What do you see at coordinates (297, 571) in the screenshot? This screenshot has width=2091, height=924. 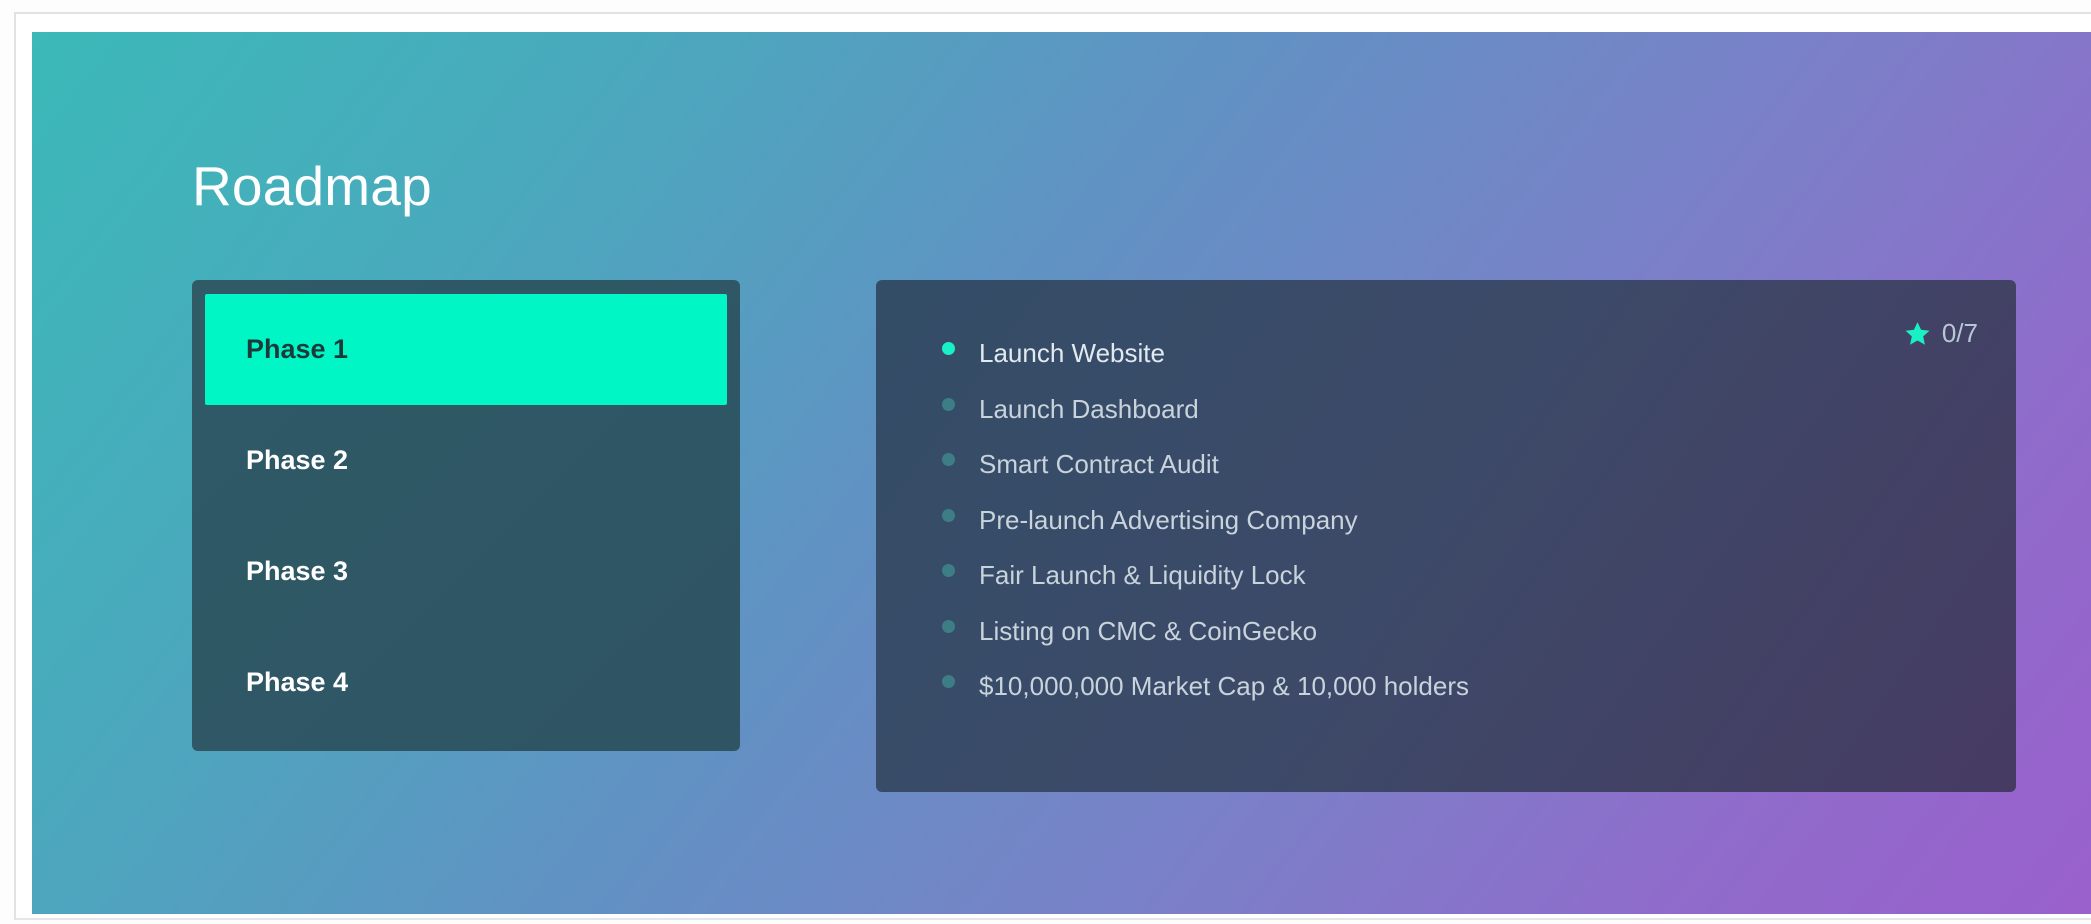 I see `phase-tab-label: Phase 3` at bounding box center [297, 571].